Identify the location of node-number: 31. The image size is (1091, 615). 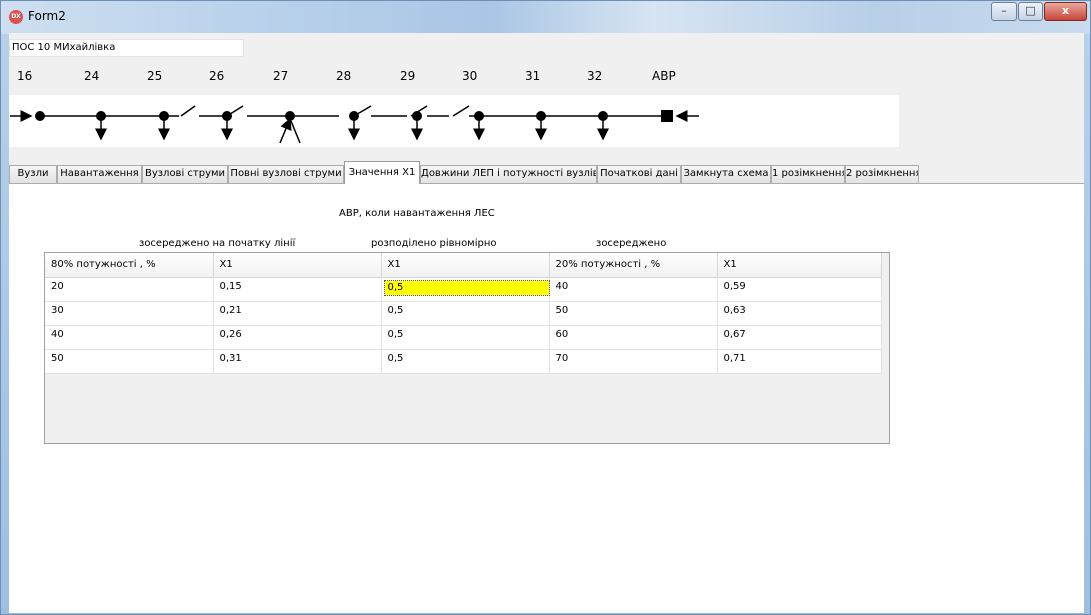
(533, 76).